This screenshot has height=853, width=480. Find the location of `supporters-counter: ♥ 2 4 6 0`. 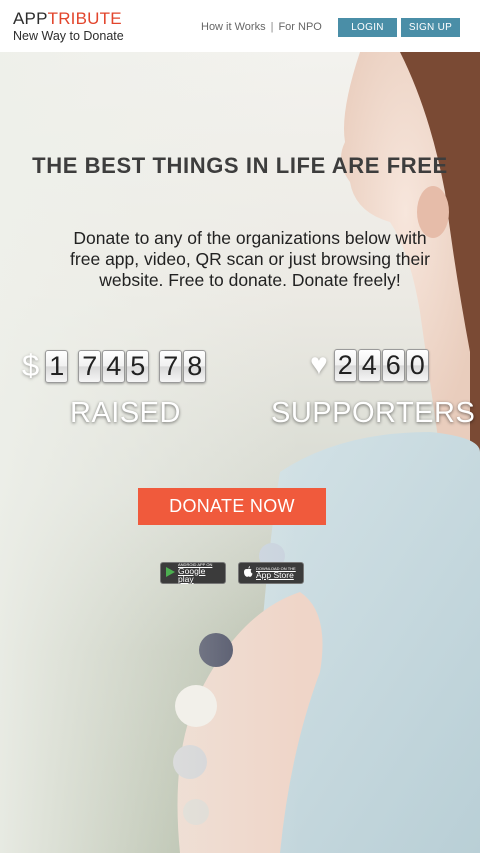

supporters-counter: ♥ 2 4 6 0 is located at coordinates (370, 365).